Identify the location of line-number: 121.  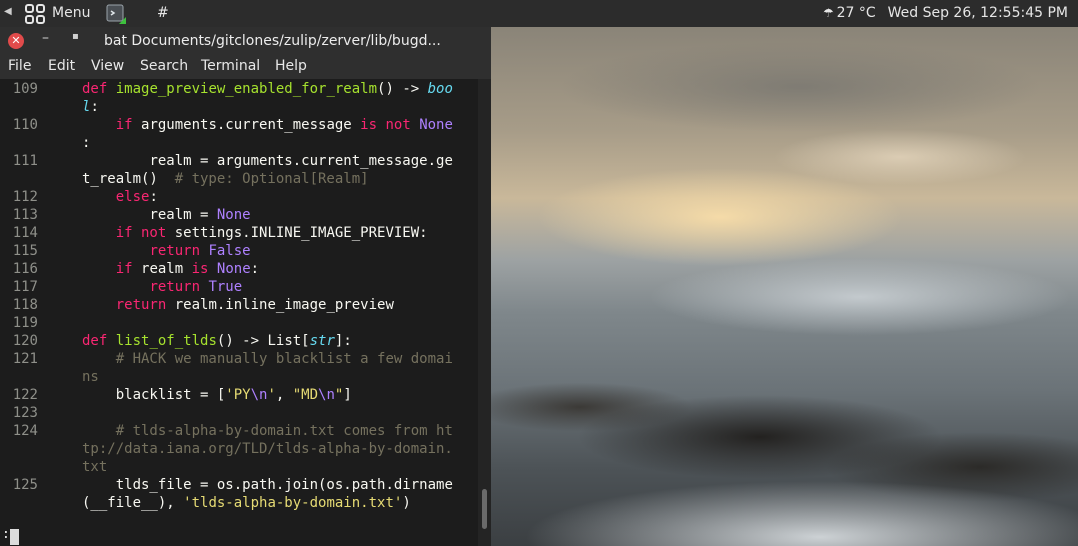
(25, 359).